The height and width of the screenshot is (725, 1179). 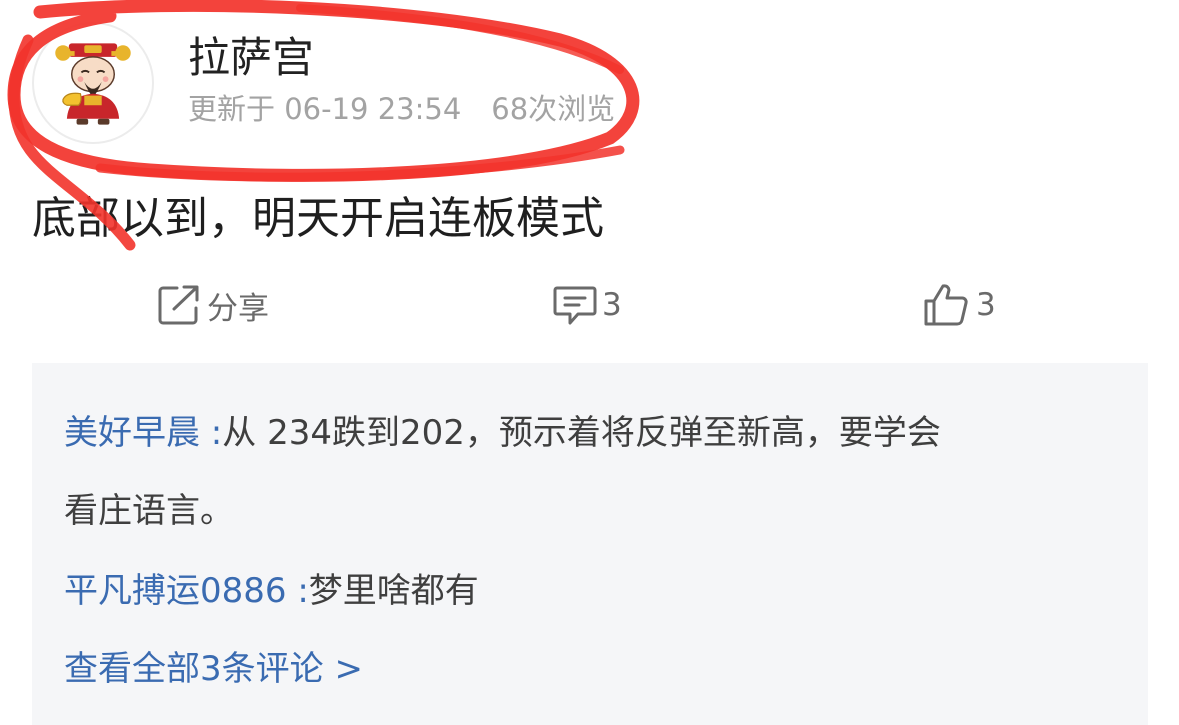 I want to click on post-meta: 更新于 06-19 23:54 68次浏览, so click(x=401, y=109).